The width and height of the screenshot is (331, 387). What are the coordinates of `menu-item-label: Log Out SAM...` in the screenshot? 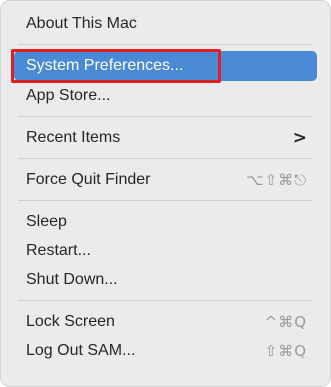 It's located at (81, 350).